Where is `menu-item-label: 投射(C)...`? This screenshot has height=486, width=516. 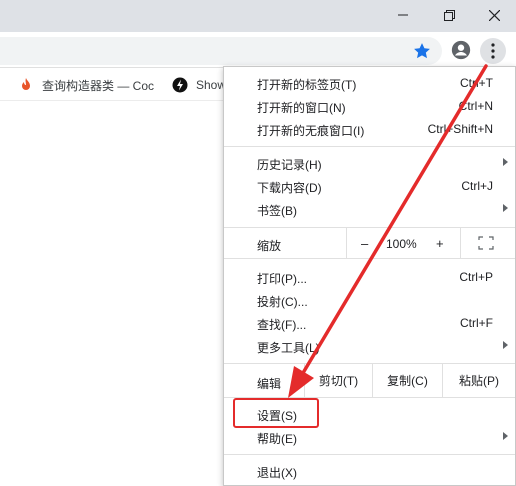
menu-item-label: 投射(C)... is located at coordinates (282, 302).